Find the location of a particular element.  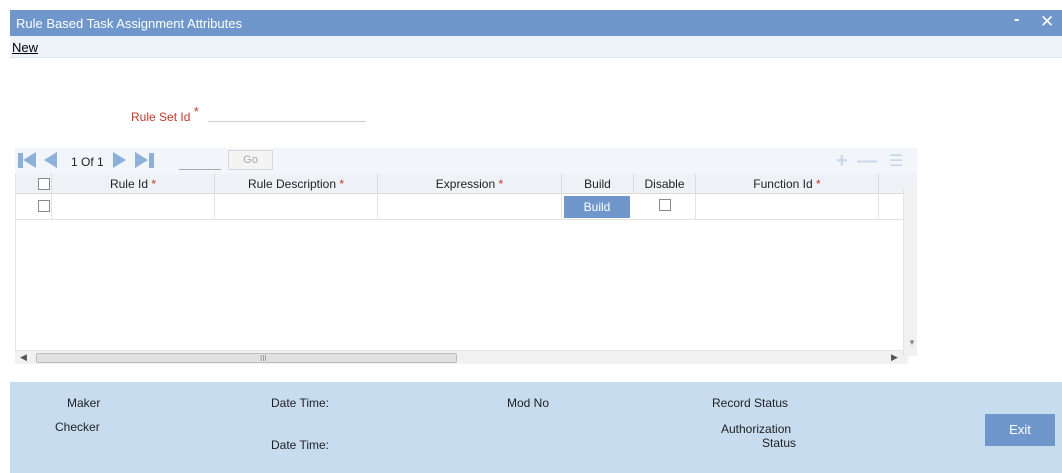

minimize-icon: - is located at coordinates (1016, 20).